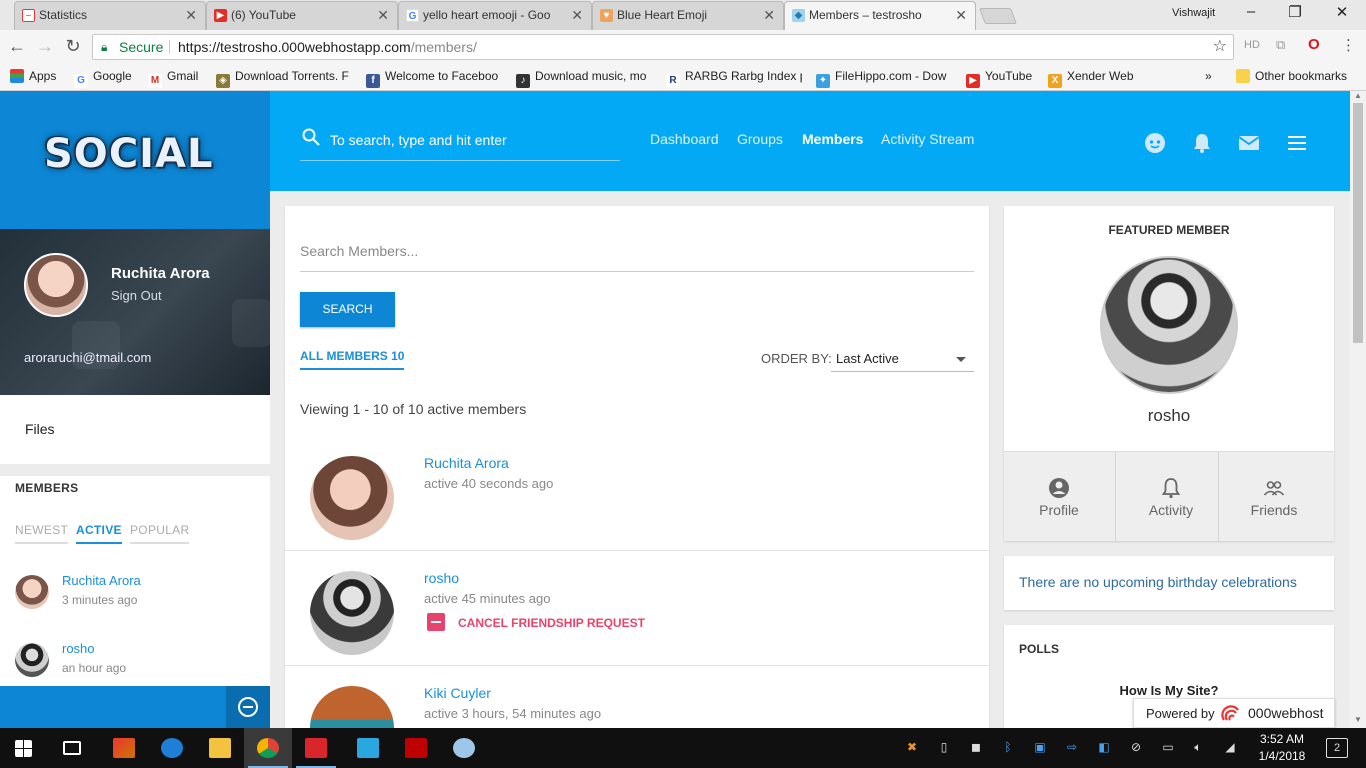  What do you see at coordinates (45, 46) in the screenshot?
I see `forward-icon: →` at bounding box center [45, 46].